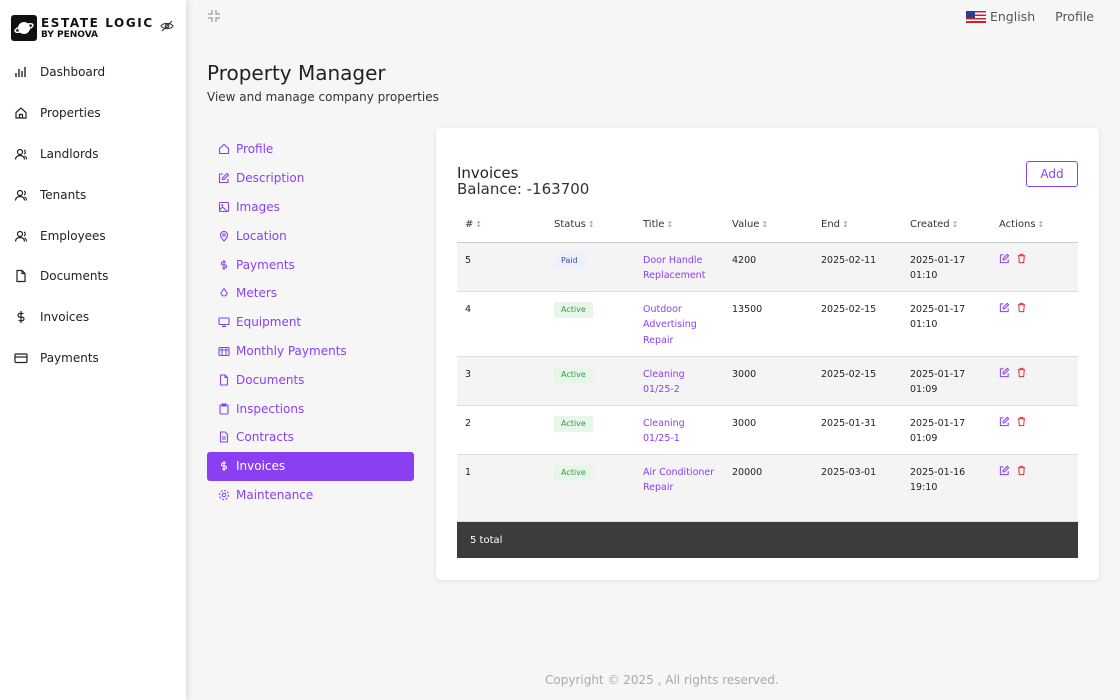 This screenshot has height=700, width=1120. I want to click on submenu-item-images: Images, so click(310, 207).